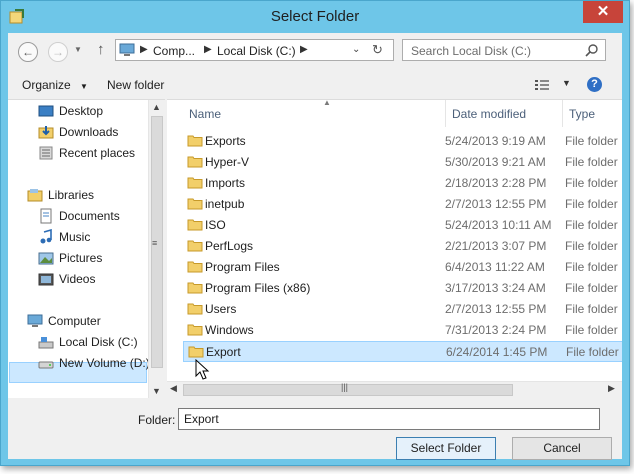  Describe the element at coordinates (402, 351) in the screenshot. I see `table-row: Export 6/24/2014 1:45 PM File folder` at that location.